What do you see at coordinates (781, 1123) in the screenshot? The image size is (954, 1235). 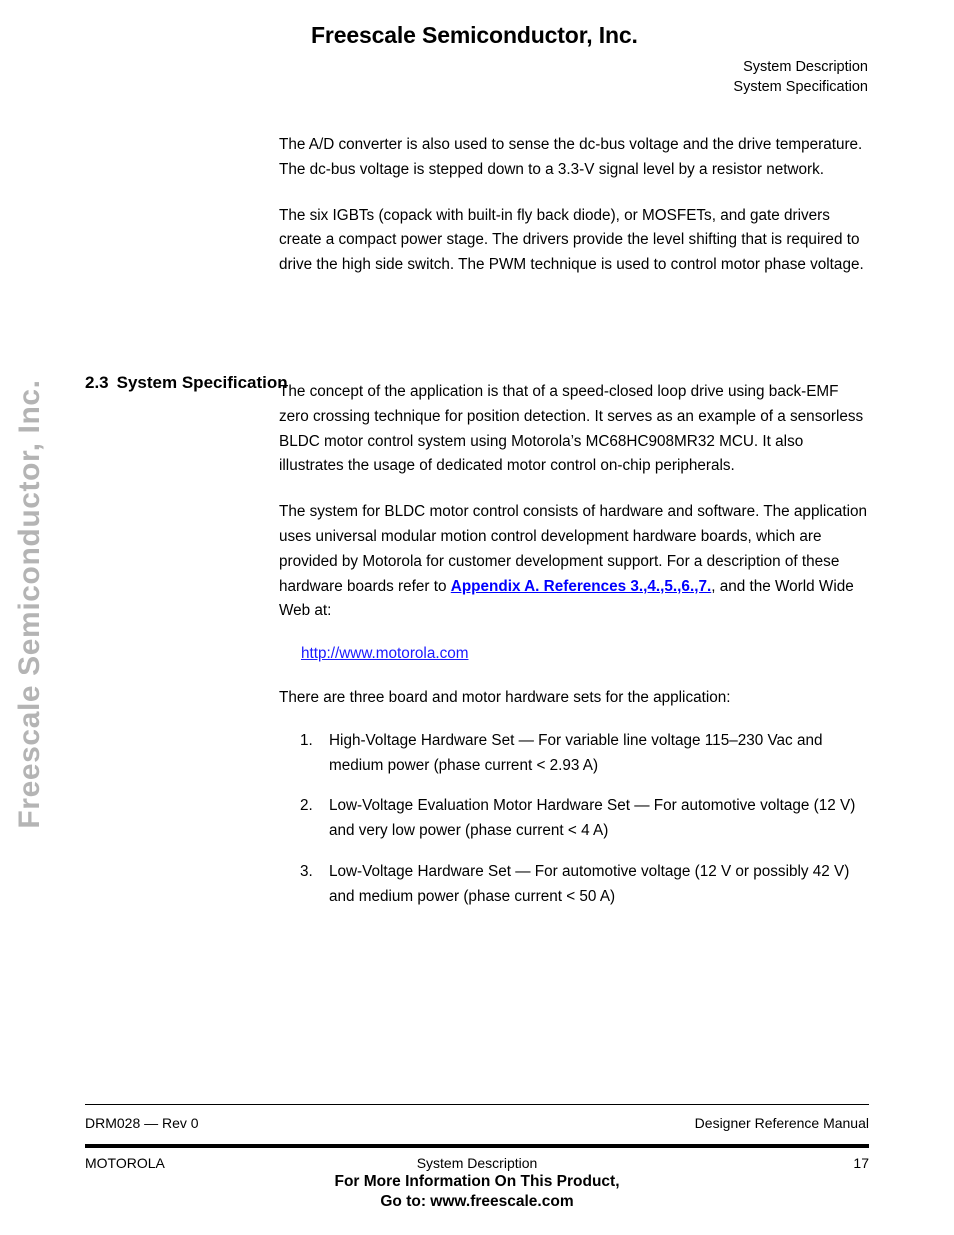 I see `footer-manual-type: Designer Reference Manual` at bounding box center [781, 1123].